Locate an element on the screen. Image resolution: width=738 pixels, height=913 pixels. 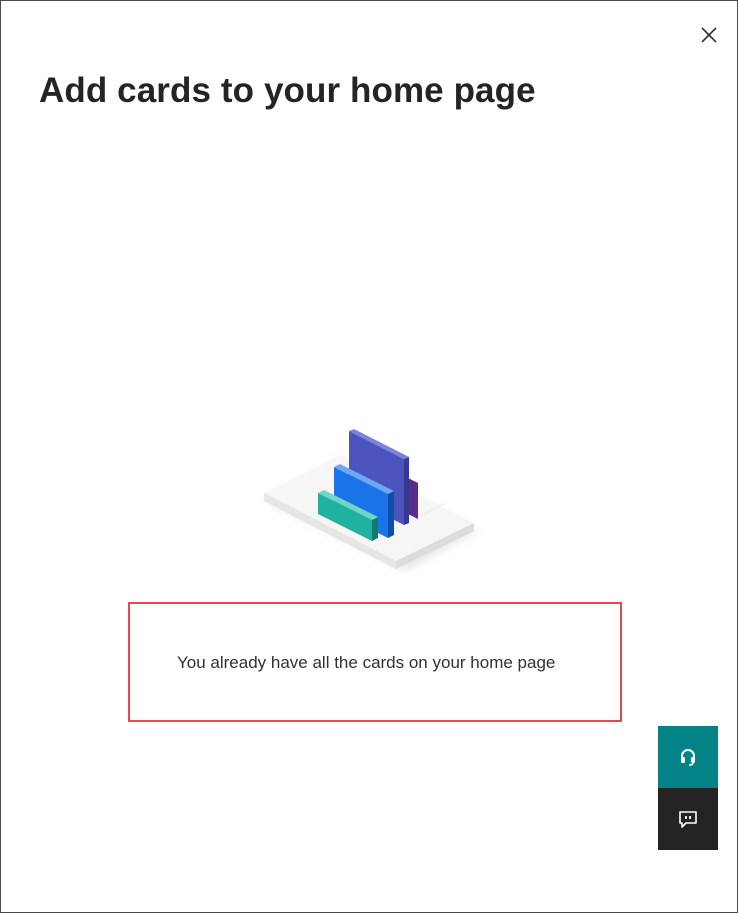
close-button is located at coordinates (709, 35).